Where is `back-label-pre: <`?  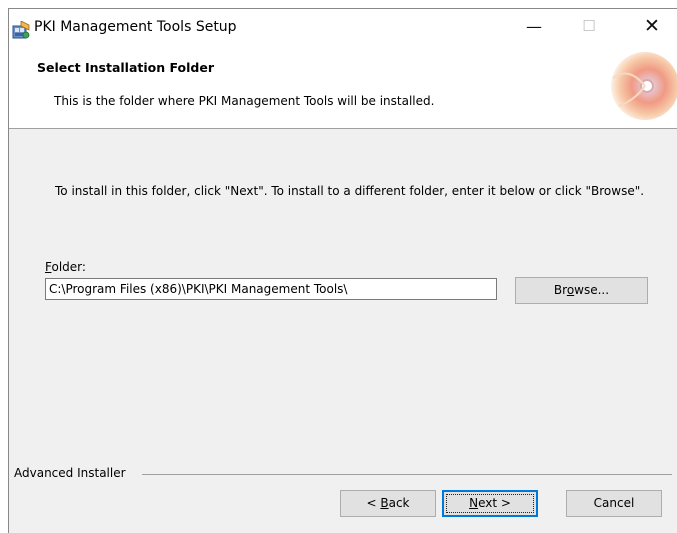
back-label-pre: < is located at coordinates (373, 503).